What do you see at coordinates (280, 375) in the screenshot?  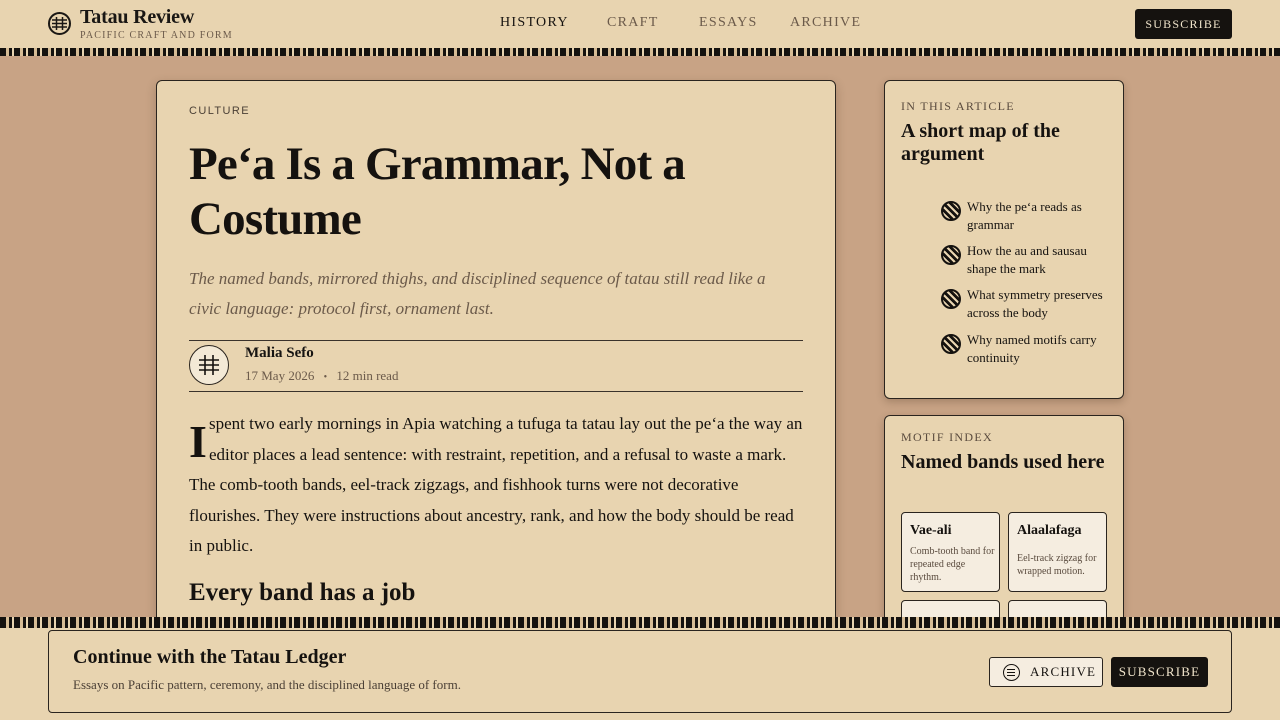 I see `publish-date: 17 May 2026` at bounding box center [280, 375].